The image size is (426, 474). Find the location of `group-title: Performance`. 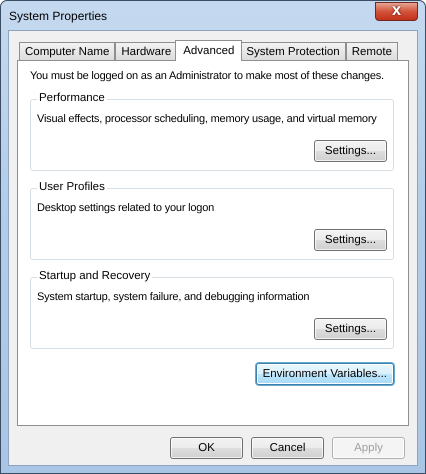

group-title: Performance is located at coordinates (72, 98).